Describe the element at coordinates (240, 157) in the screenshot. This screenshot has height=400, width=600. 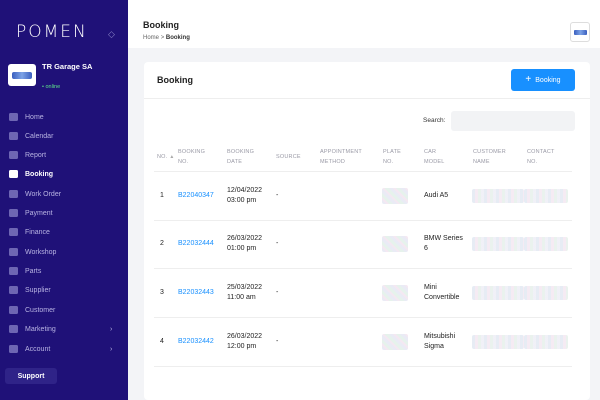
I see `column-header: BOOKING DATE` at that location.